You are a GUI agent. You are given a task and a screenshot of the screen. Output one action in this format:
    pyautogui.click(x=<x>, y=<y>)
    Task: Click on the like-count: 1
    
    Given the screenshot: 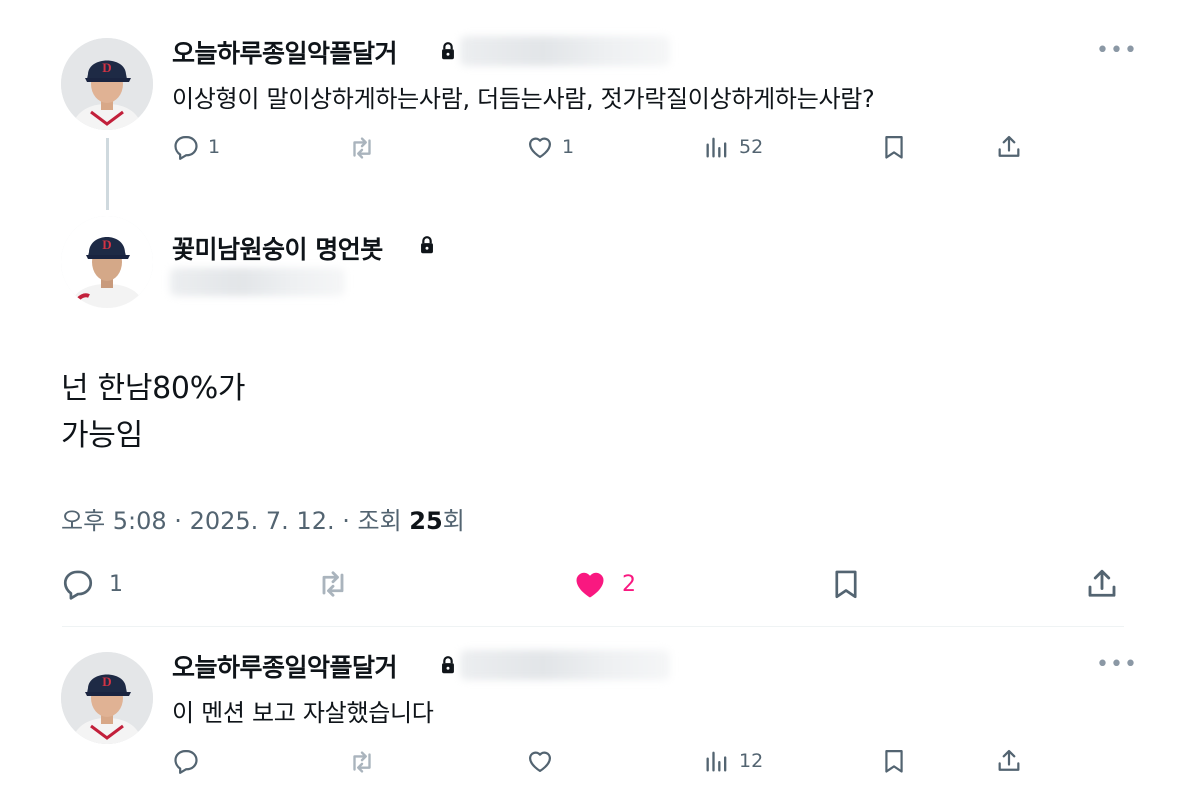 What is the action you would take?
    pyautogui.click(x=568, y=147)
    